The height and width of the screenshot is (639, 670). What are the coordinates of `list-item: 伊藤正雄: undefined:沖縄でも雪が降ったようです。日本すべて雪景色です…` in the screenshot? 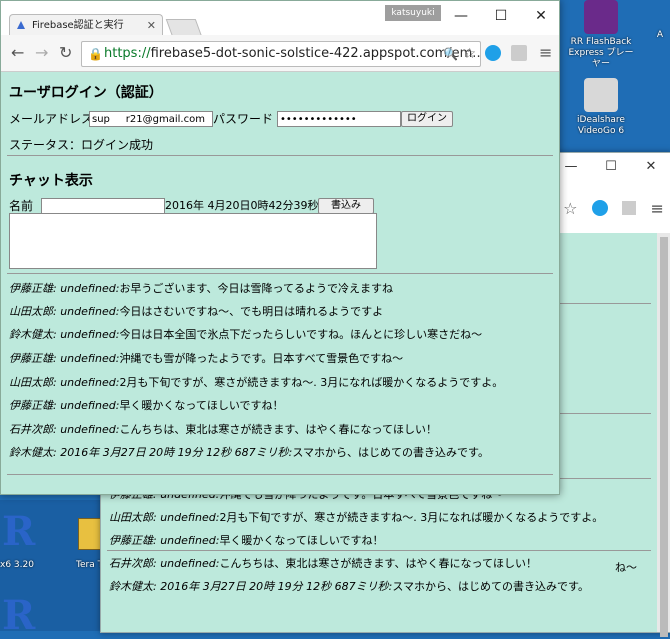 It's located at (206, 358).